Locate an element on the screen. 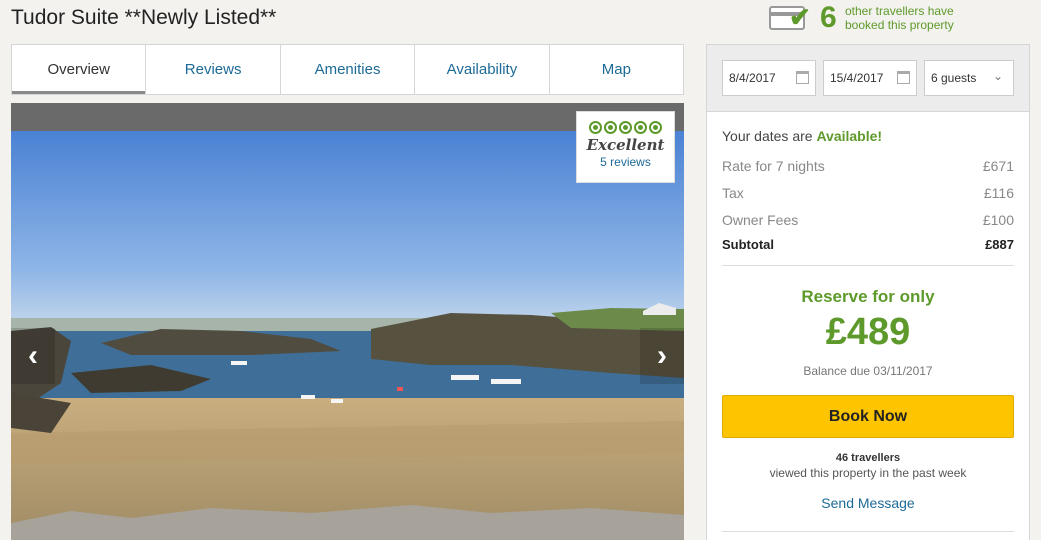  review-badge: Excellent 5 reviews is located at coordinates (625, 147).